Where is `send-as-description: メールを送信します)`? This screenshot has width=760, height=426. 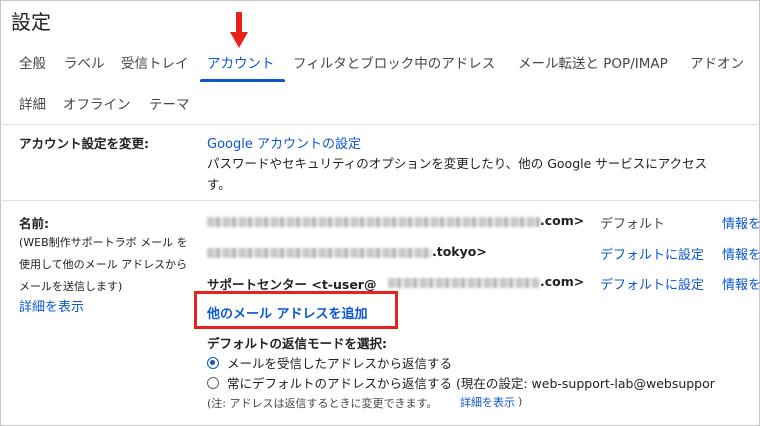 send-as-description: メールを送信します) is located at coordinates (71, 286).